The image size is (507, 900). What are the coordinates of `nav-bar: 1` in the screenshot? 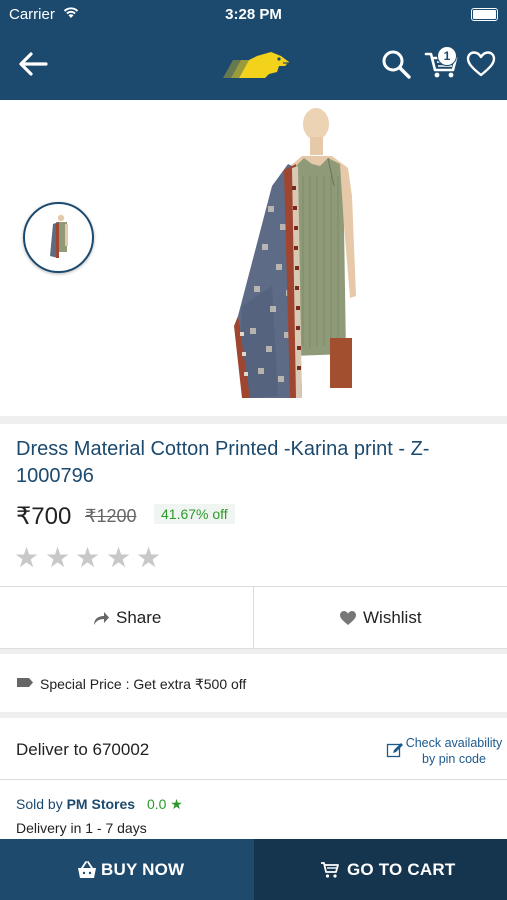 It's located at (253, 64).